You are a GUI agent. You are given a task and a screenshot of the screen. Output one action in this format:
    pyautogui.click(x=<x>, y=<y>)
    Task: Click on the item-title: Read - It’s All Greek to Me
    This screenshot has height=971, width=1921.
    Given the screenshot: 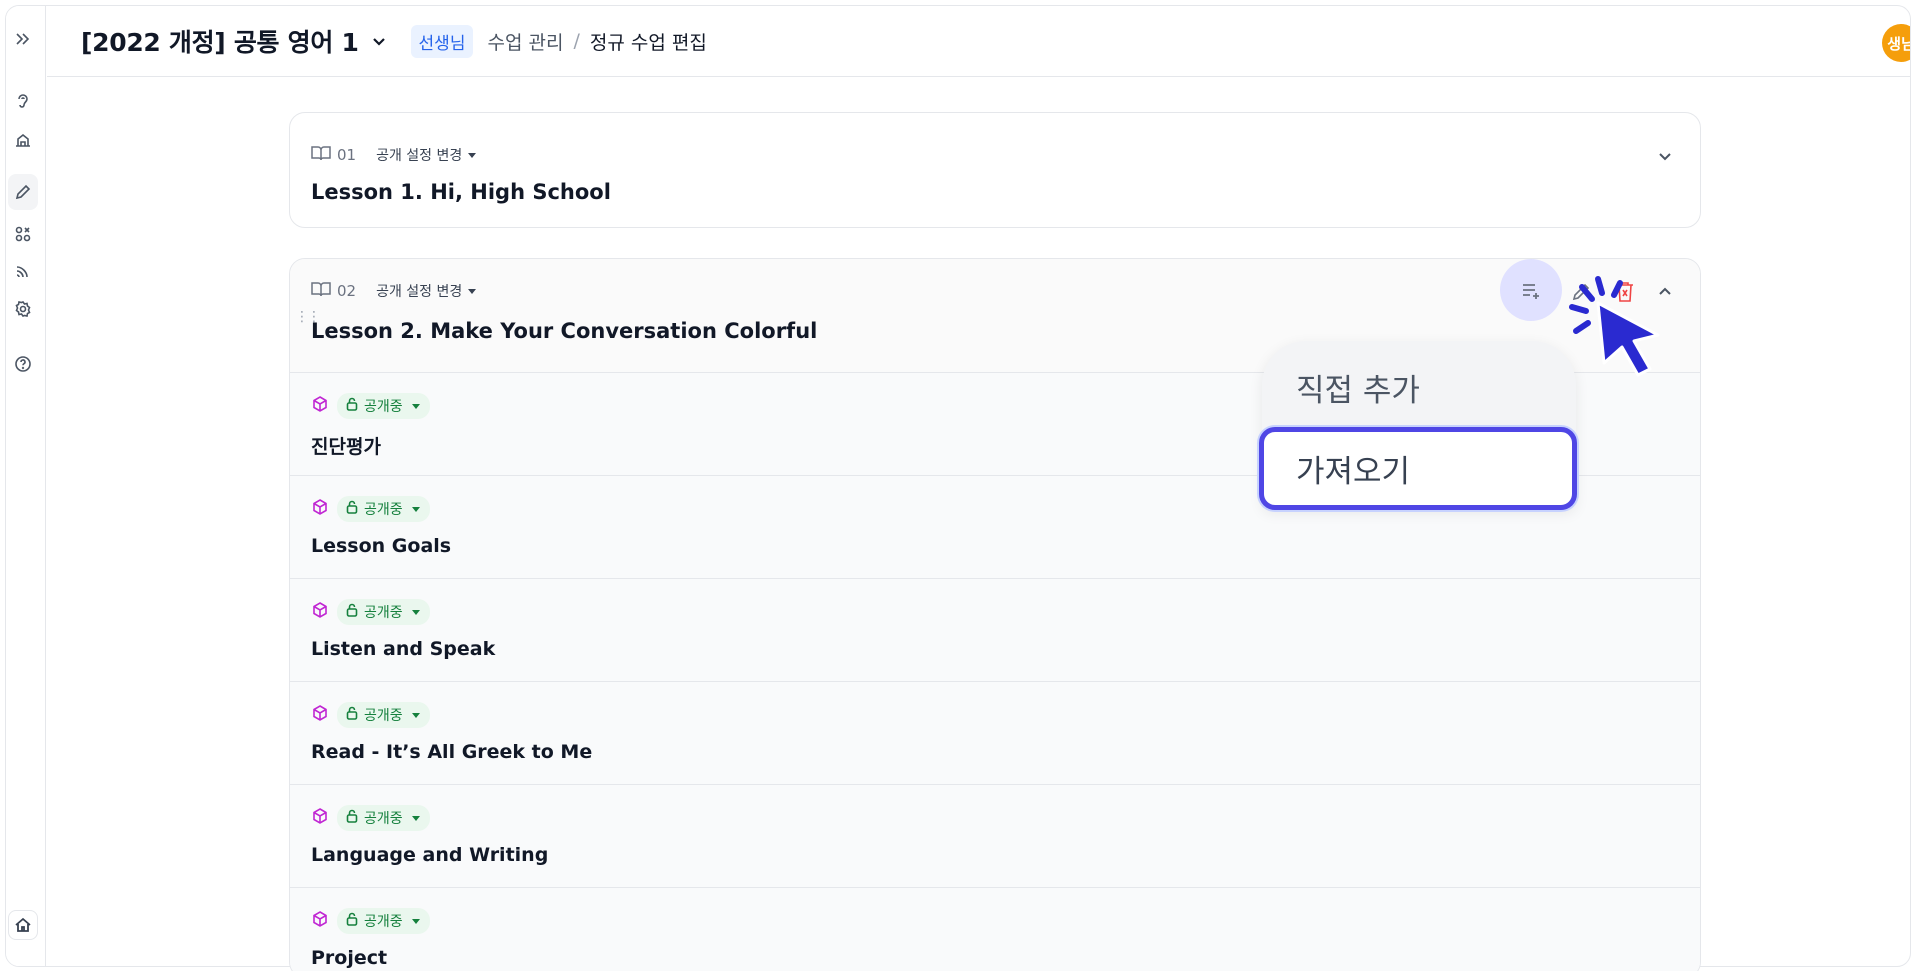 What is the action you would take?
    pyautogui.click(x=451, y=752)
    